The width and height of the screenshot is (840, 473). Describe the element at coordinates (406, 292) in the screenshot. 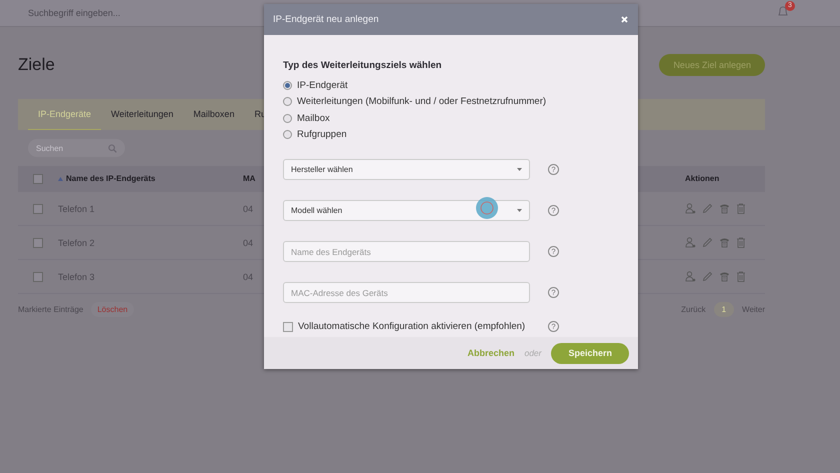

I see `input-field: MAC-Adresse des Geräts` at that location.